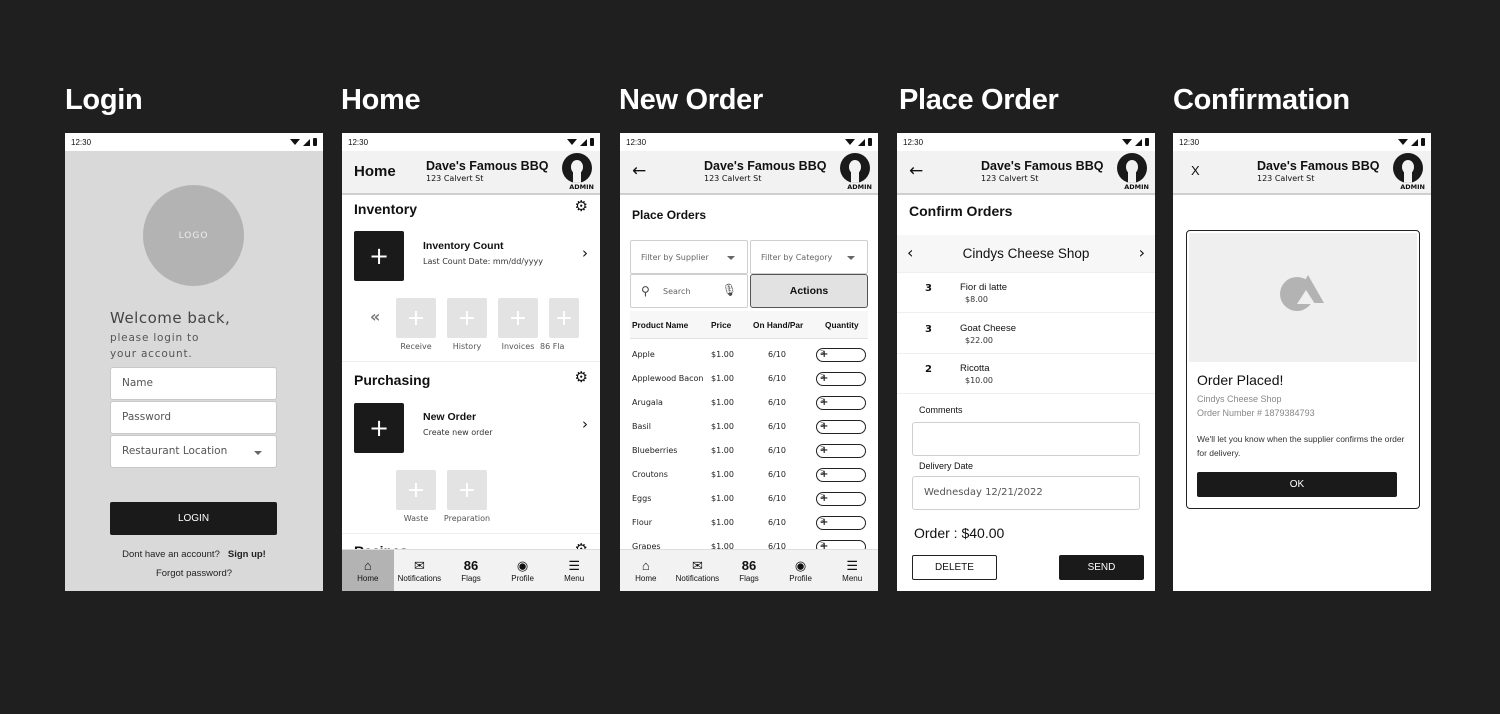 The width and height of the screenshot is (1500, 714). I want to click on signup-line: Dont have an account? Sign up!, so click(194, 554).